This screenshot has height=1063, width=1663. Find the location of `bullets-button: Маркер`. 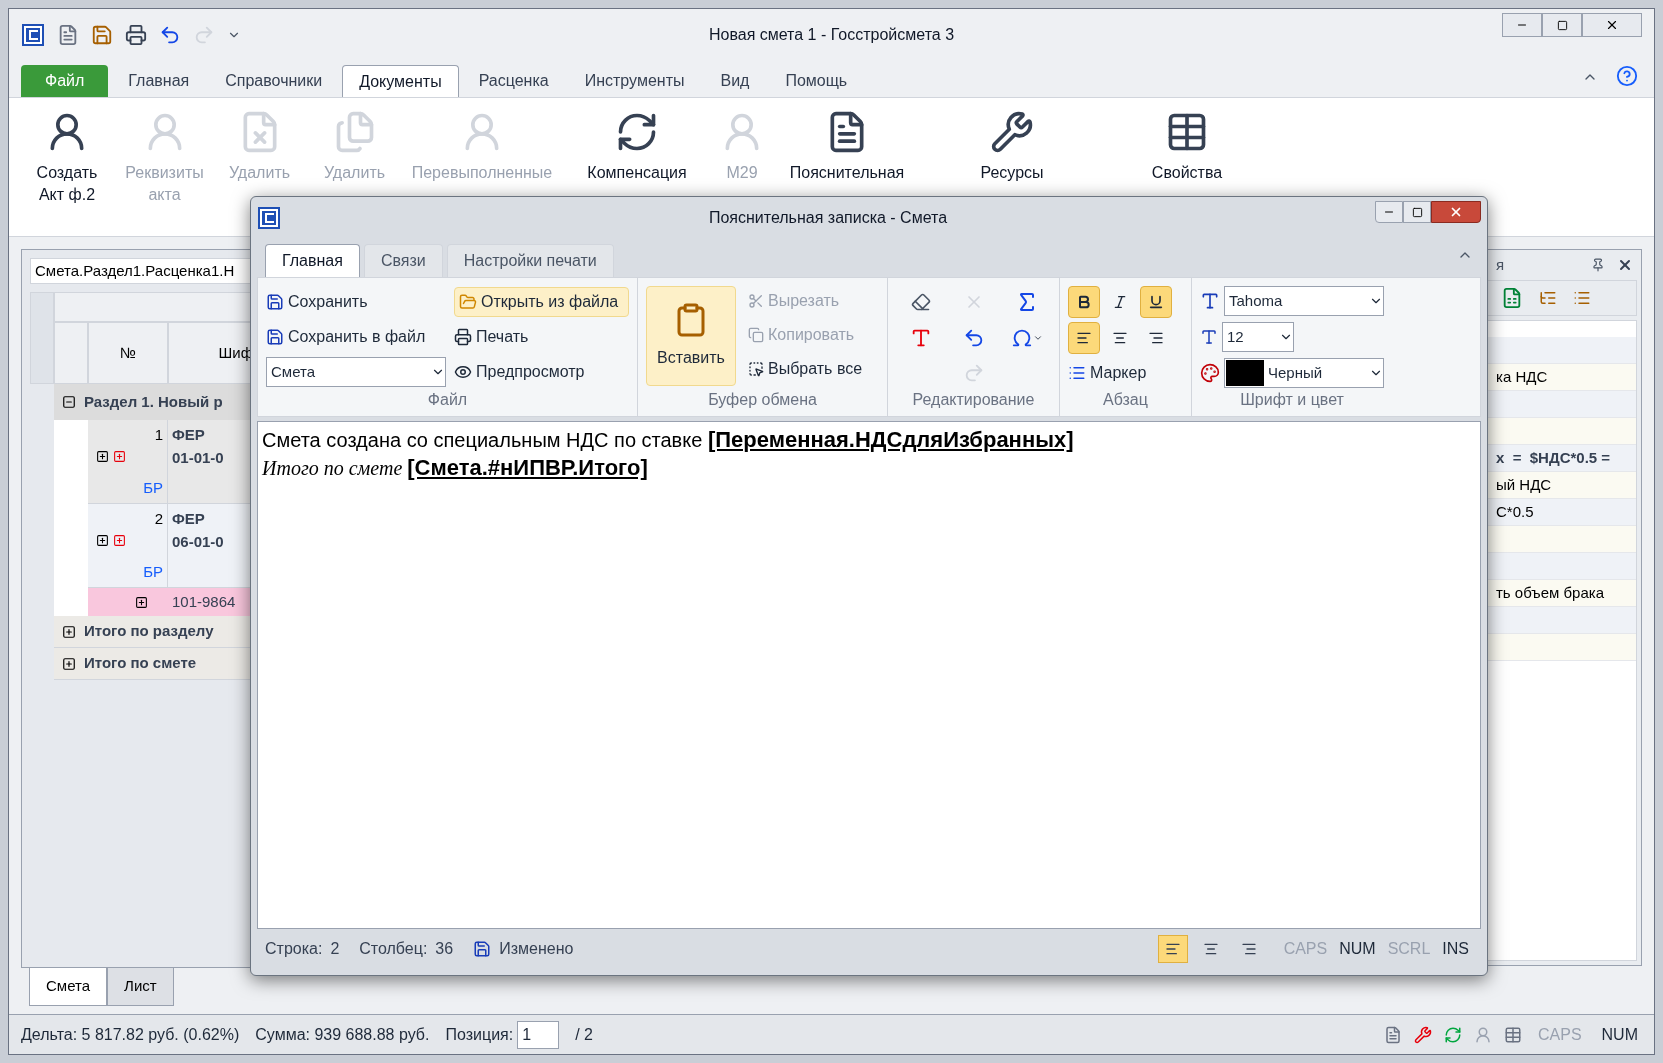

bullets-button: Маркер is located at coordinates (1125, 373).